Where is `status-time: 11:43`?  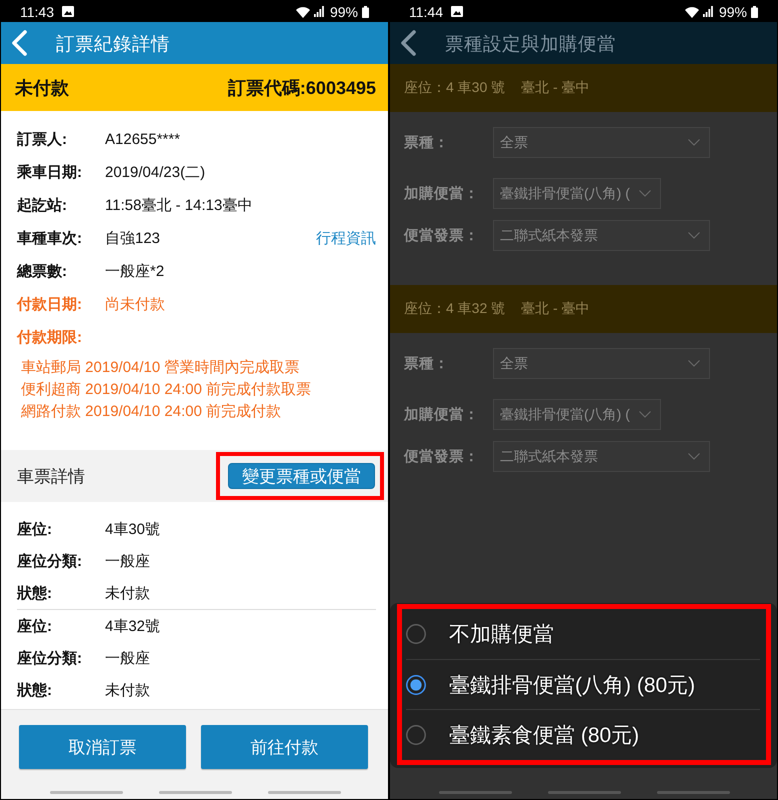 status-time: 11:43 is located at coordinates (37, 12).